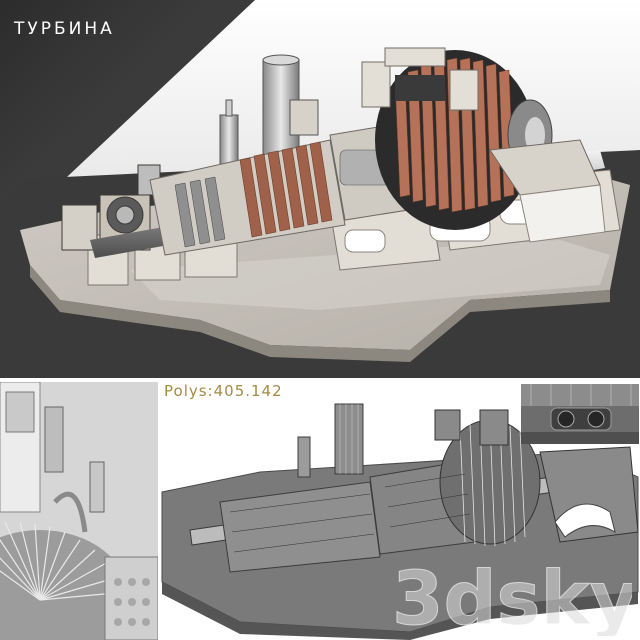 This screenshot has width=640, height=640. What do you see at coordinates (248, 391) in the screenshot?
I see `polys-value: 405.142` at bounding box center [248, 391].